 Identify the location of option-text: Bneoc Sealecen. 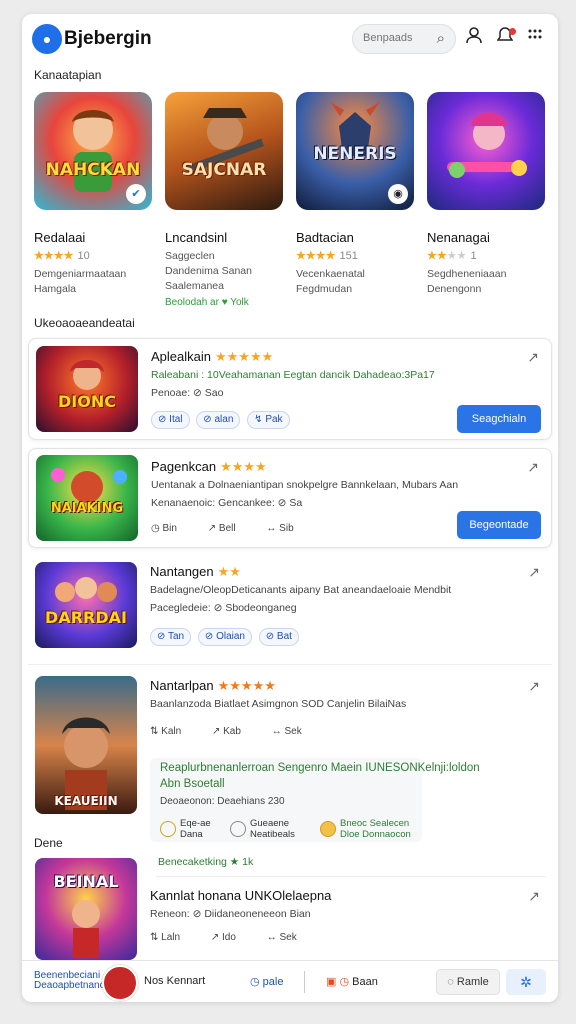
(375, 823).